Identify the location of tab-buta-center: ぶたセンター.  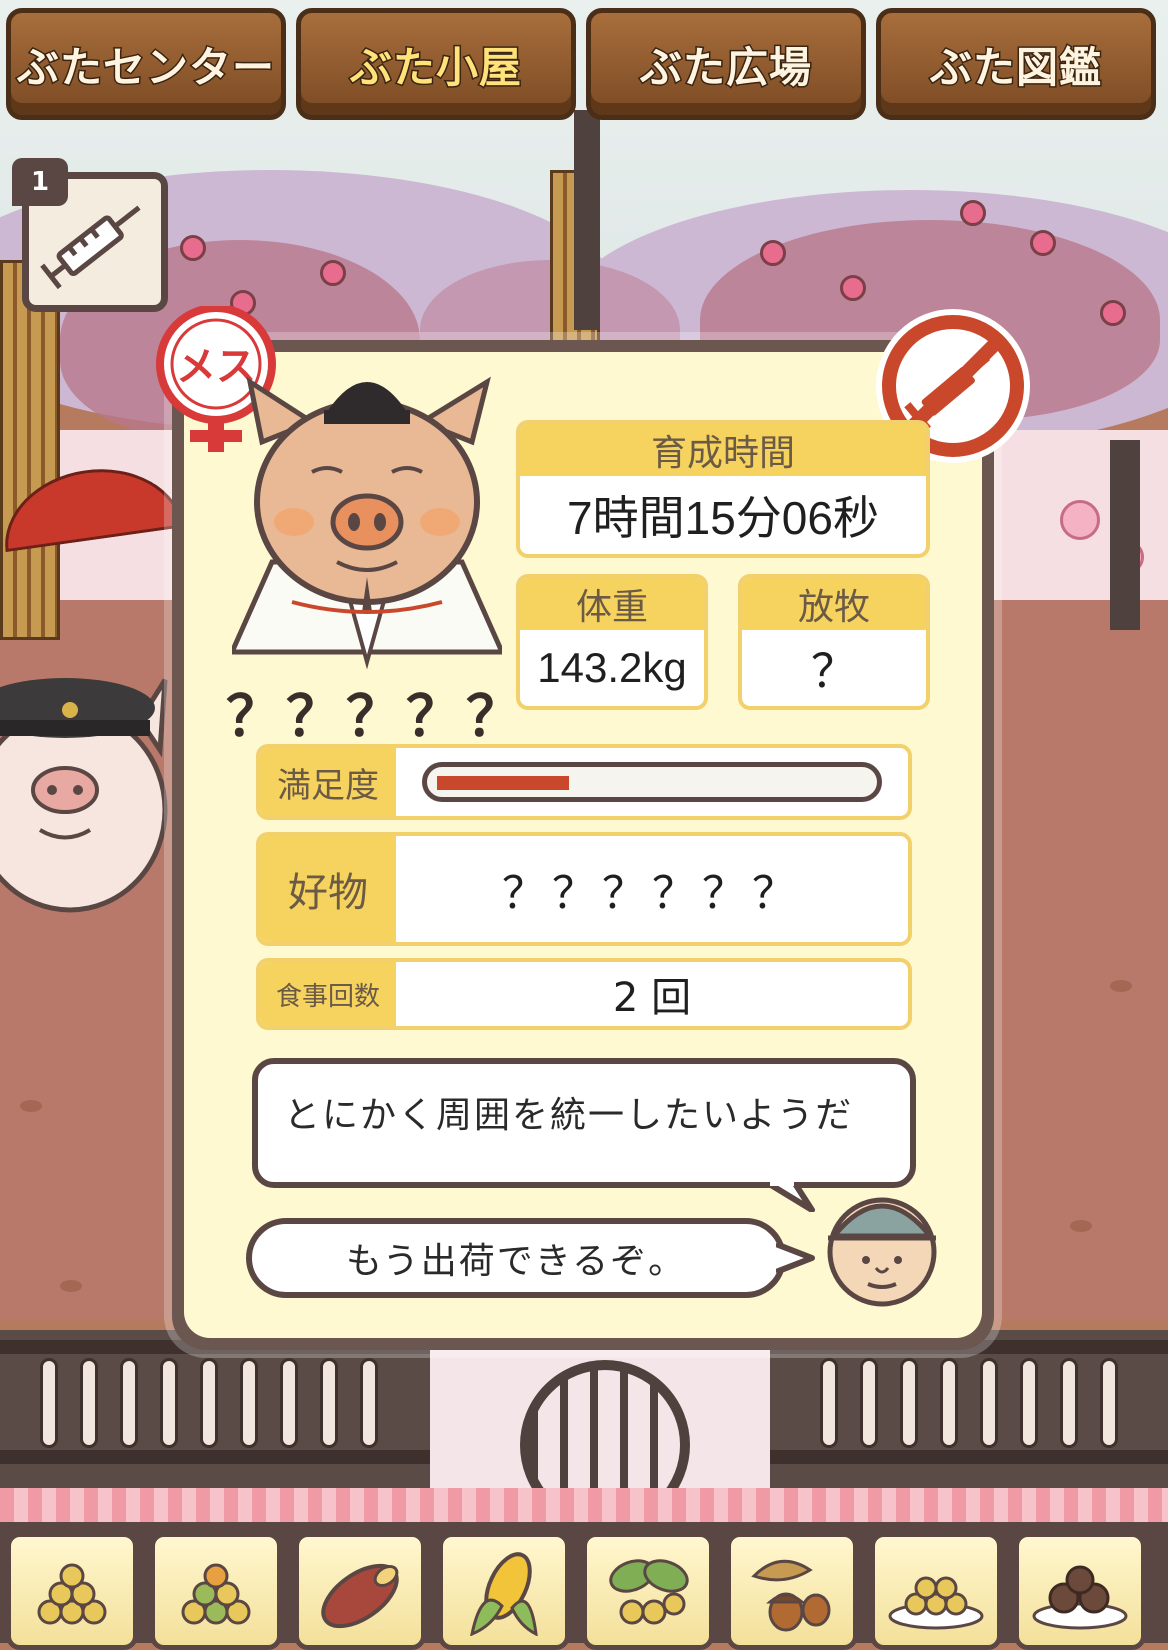
(146, 64).